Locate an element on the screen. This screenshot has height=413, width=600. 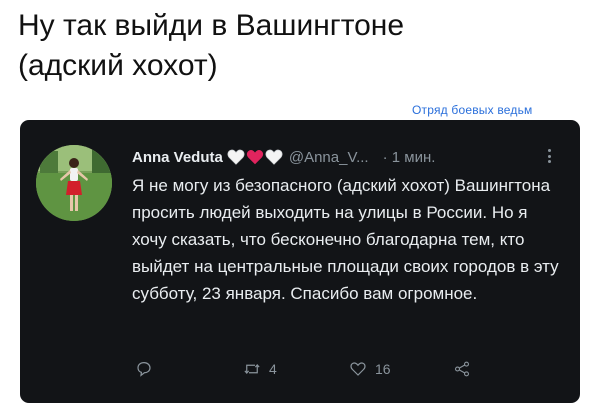
retweet-count: 4 is located at coordinates (273, 369).